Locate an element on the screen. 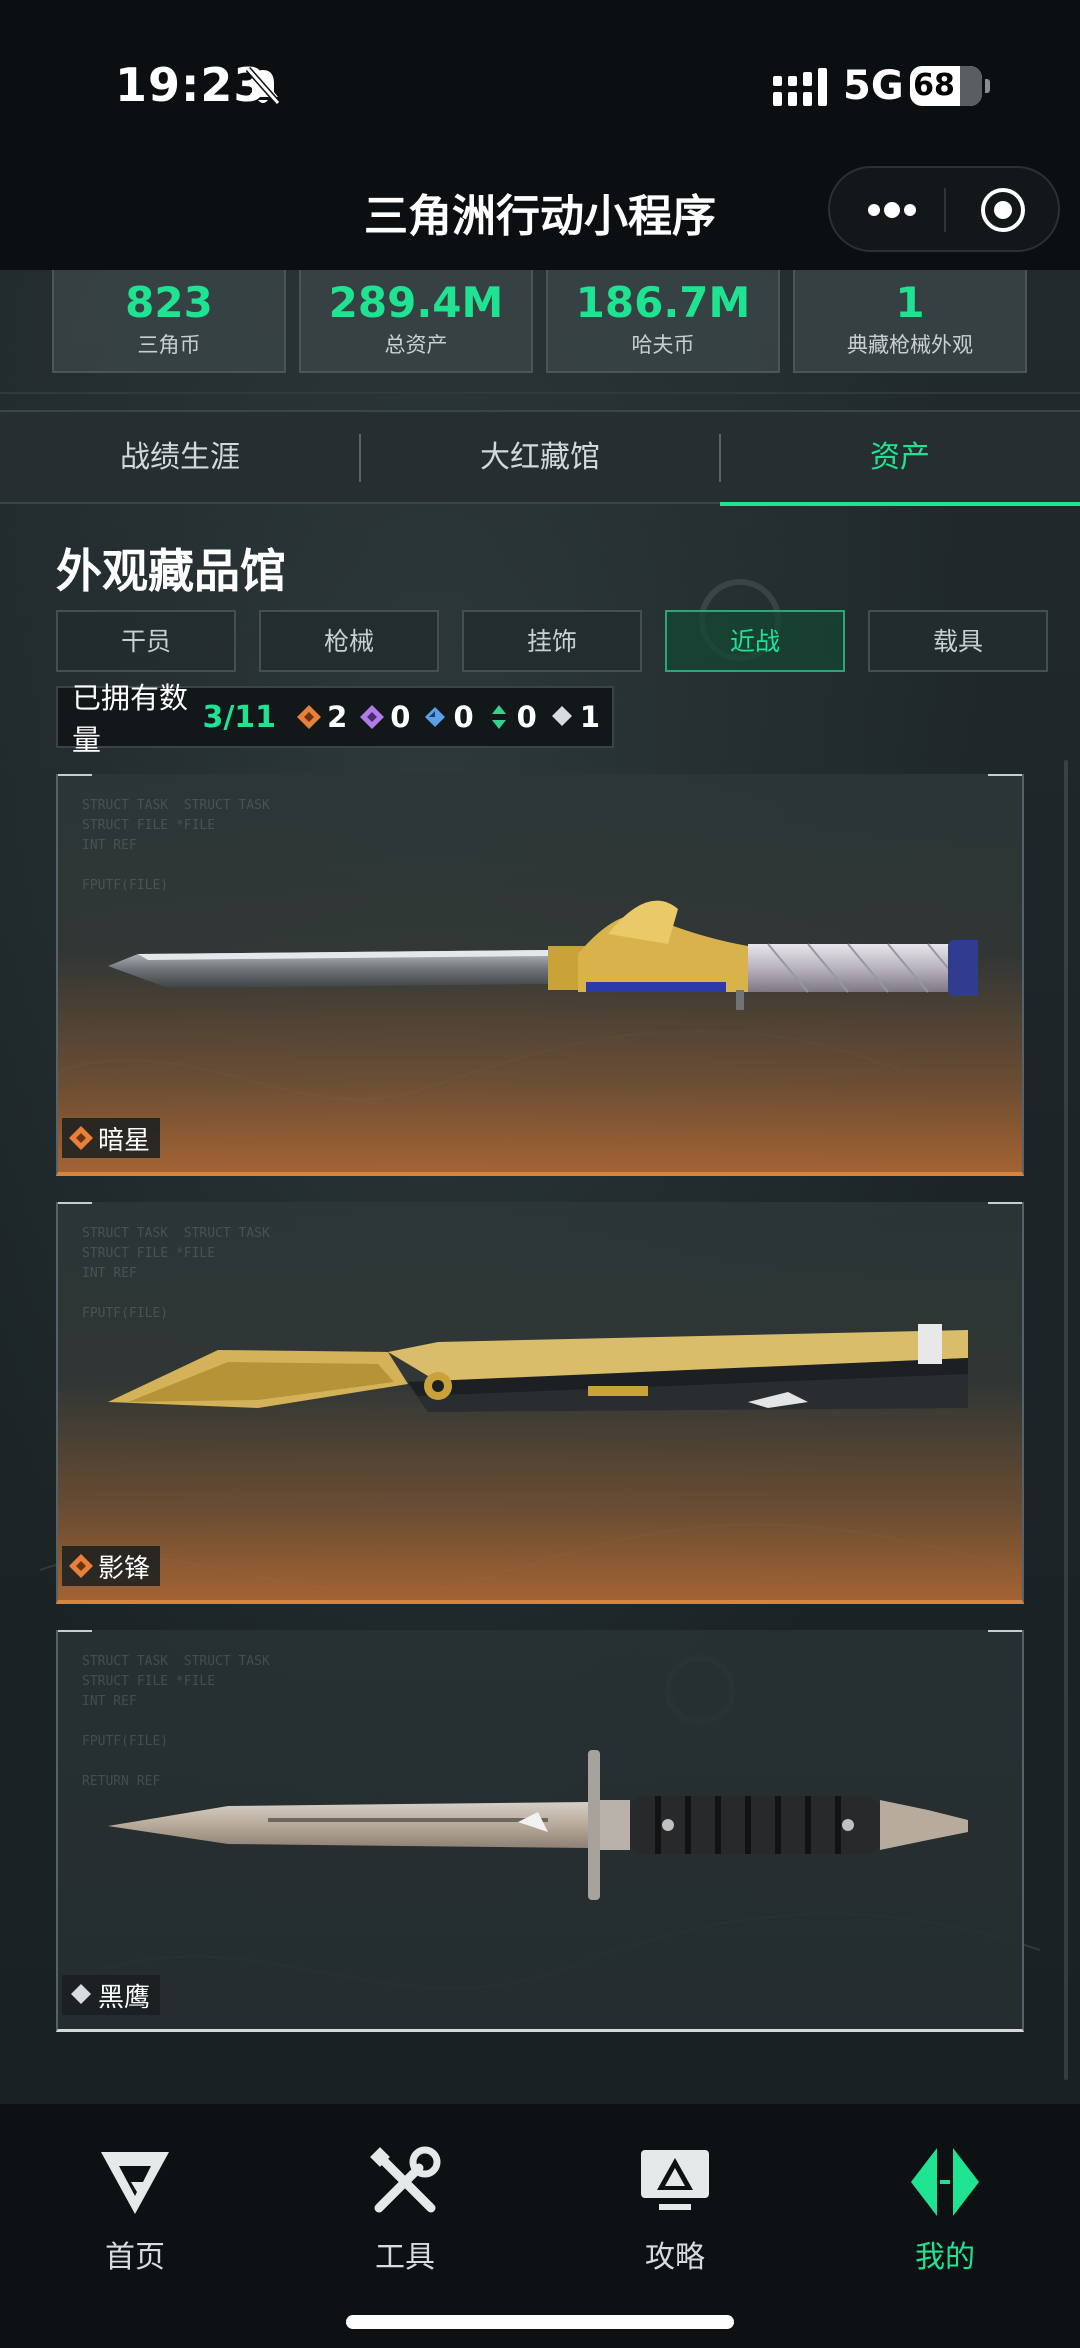 This screenshot has height=2348, width=1080. green-arrows-icon is located at coordinates (498, 717).